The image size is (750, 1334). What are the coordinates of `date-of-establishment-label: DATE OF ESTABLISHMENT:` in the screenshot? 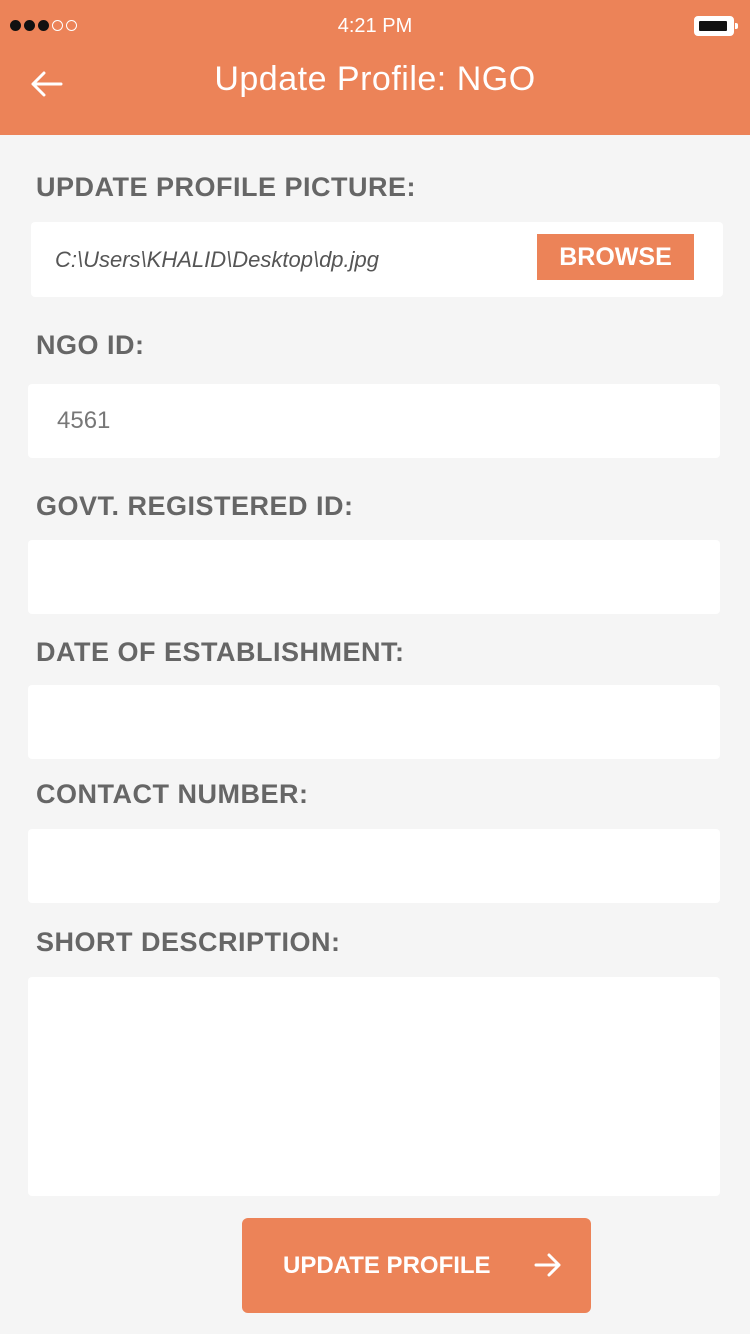 It's located at (220, 652).